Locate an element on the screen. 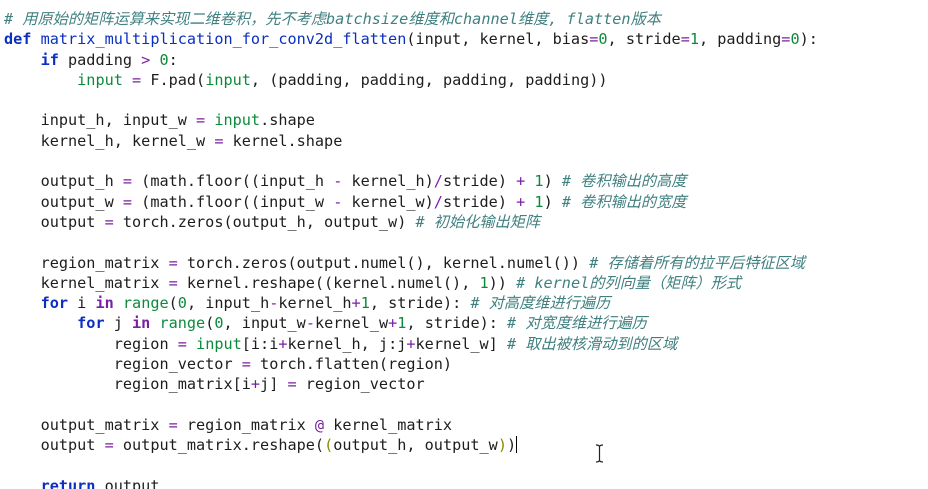 The height and width of the screenshot is (489, 928). text-ibeam-icon is located at coordinates (599, 453).